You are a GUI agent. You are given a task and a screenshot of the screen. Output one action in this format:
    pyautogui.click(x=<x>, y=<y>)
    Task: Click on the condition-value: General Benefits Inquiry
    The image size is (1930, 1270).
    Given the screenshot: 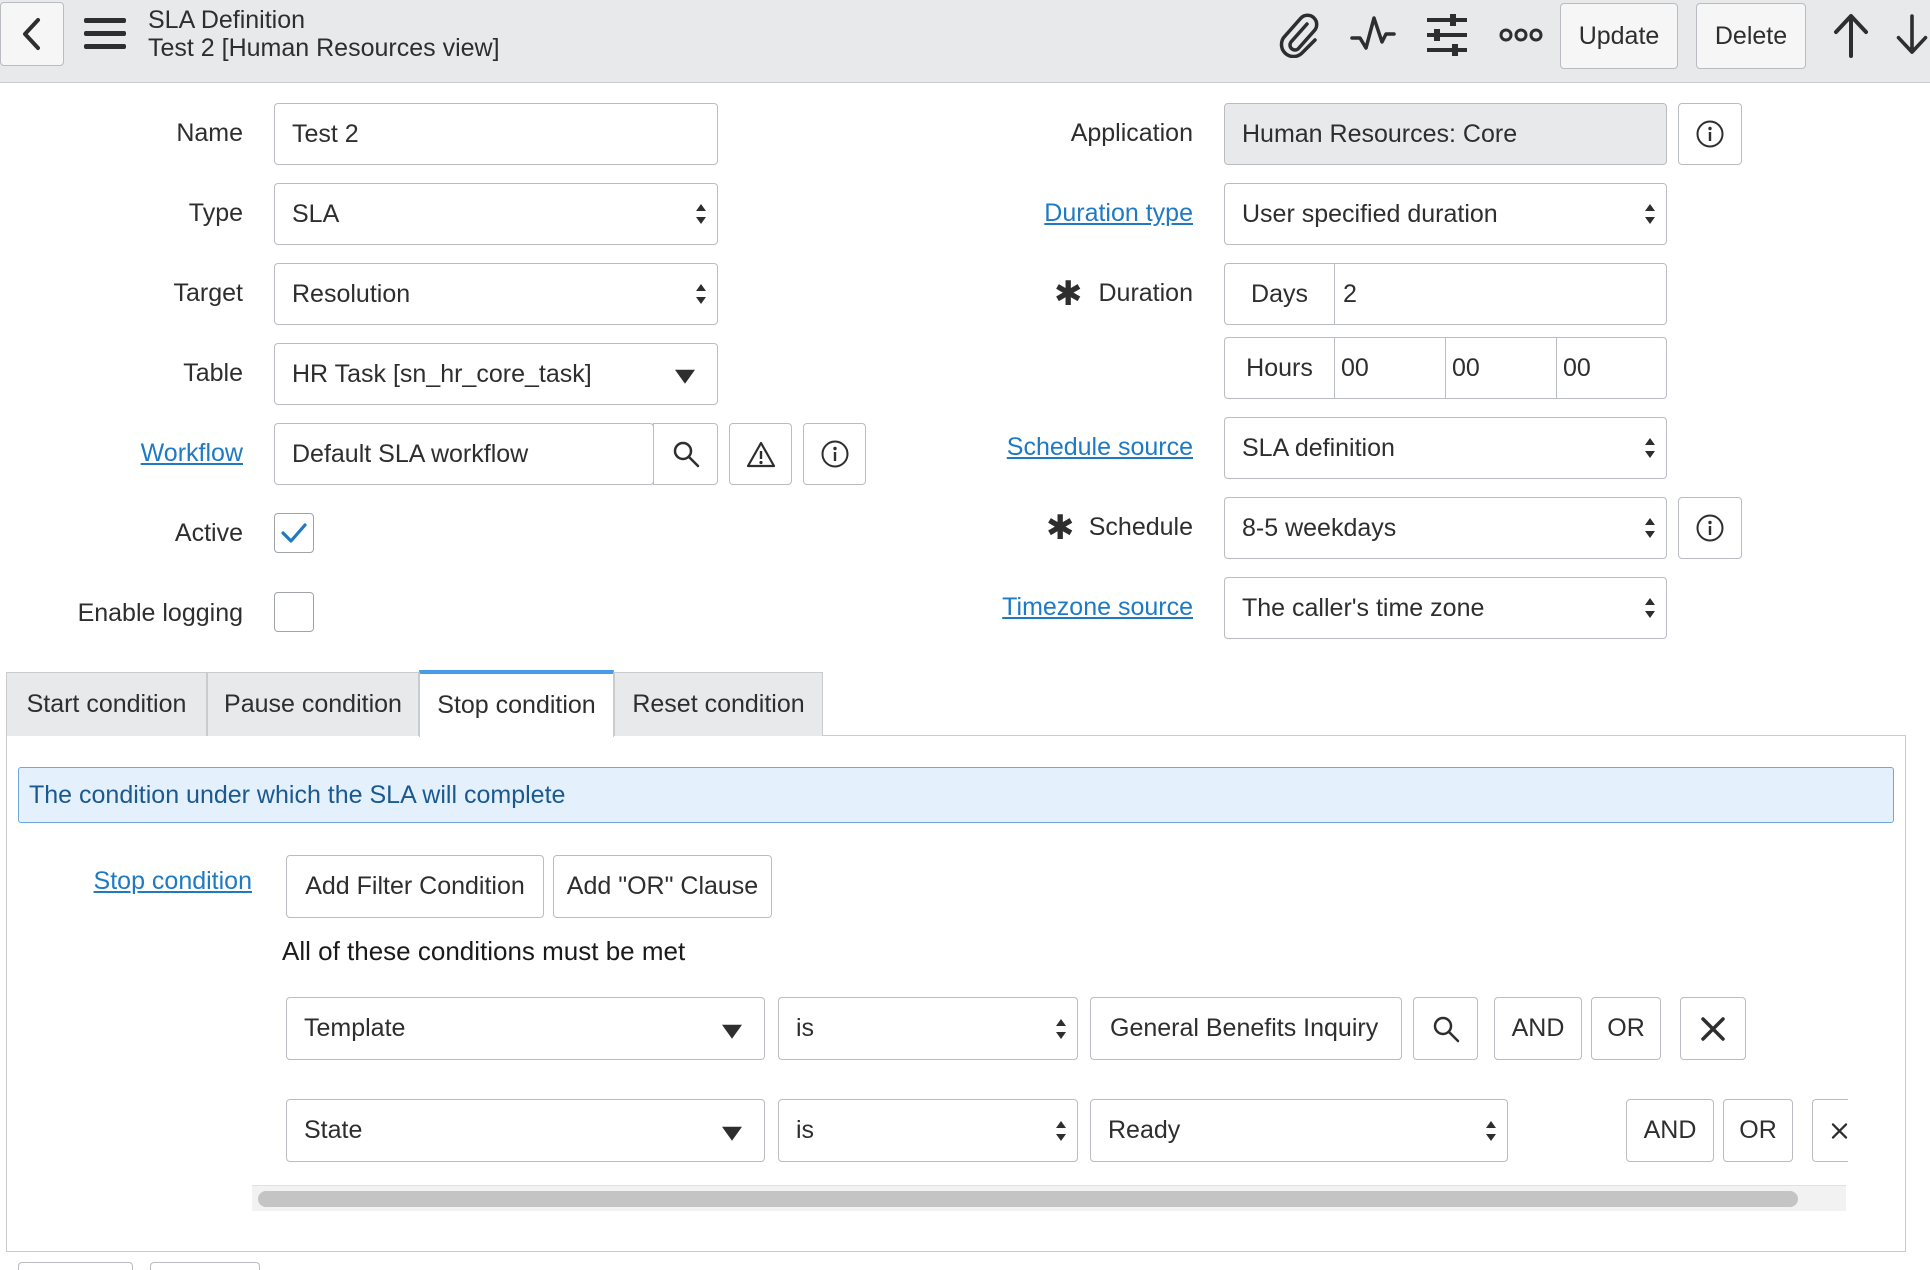 What is the action you would take?
    pyautogui.click(x=1244, y=1028)
    